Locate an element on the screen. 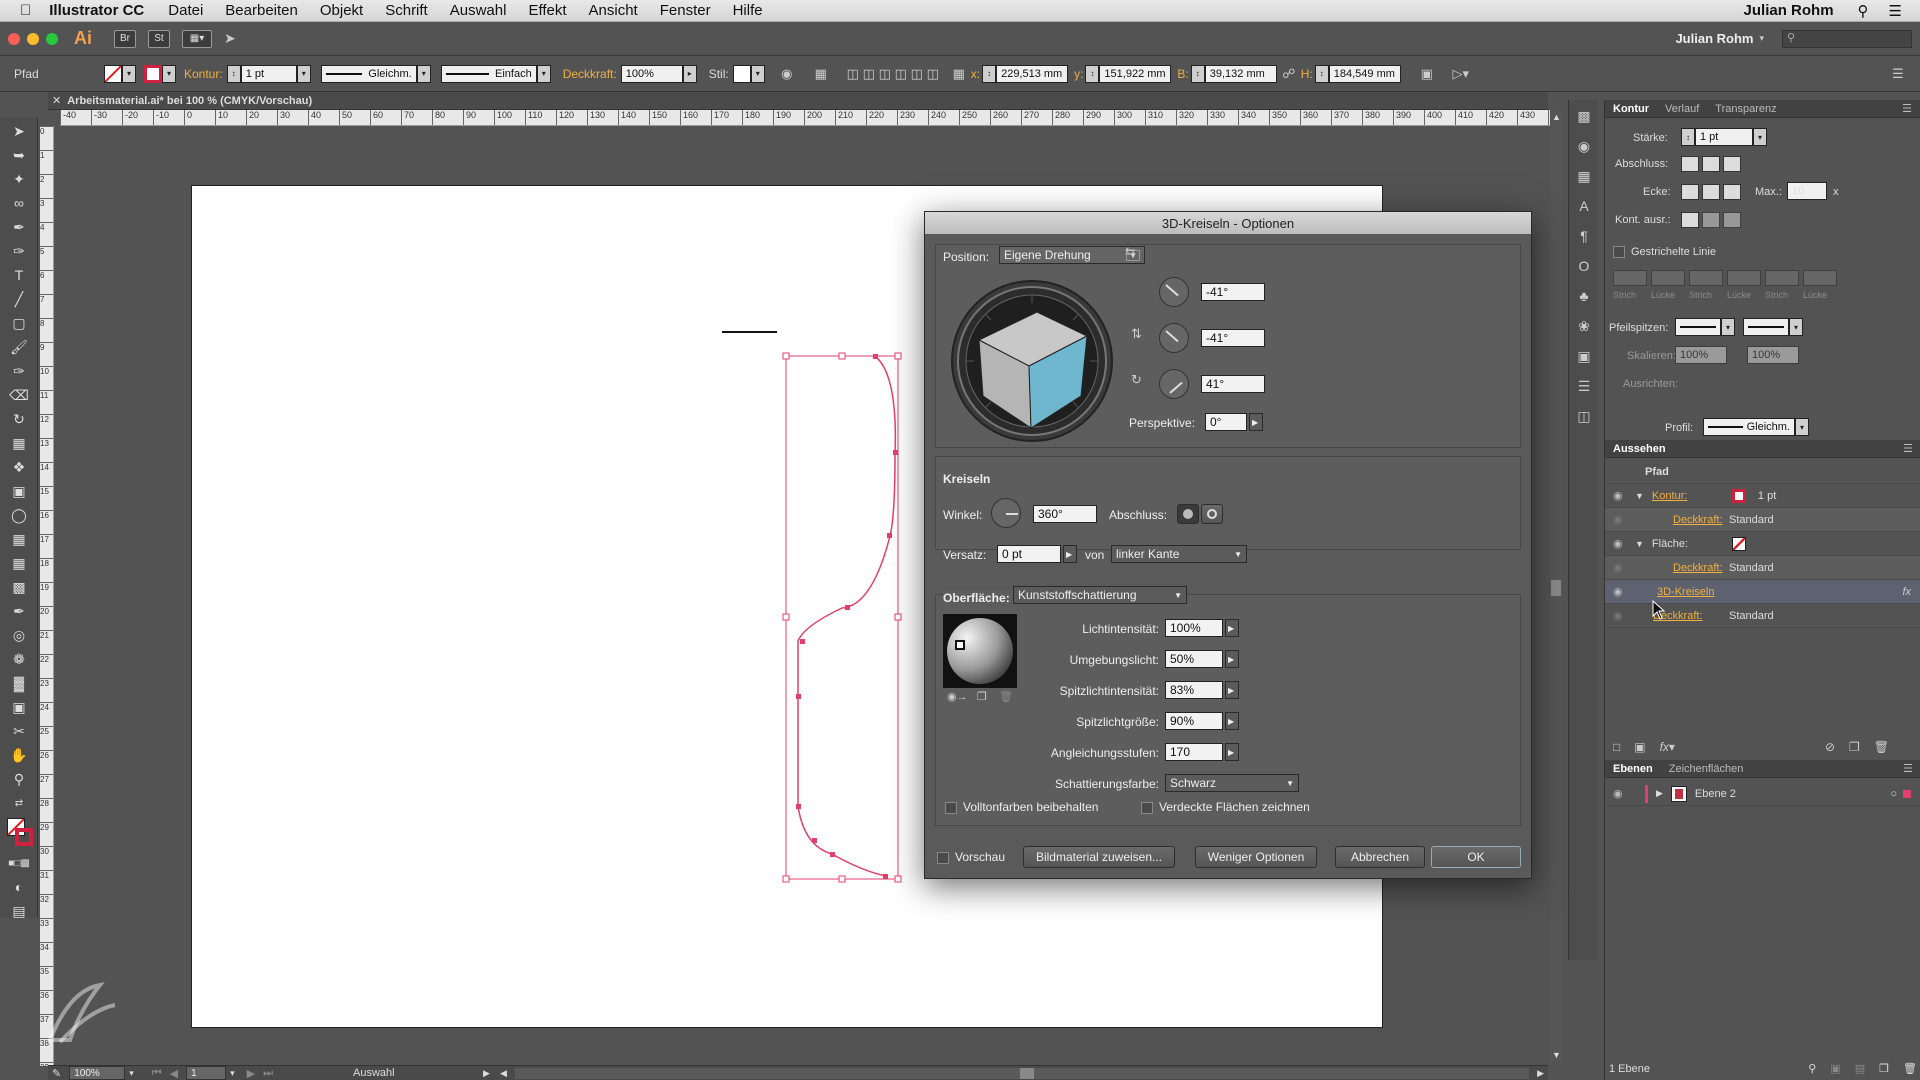  dashed-line-checkbox is located at coordinates (1619, 252).